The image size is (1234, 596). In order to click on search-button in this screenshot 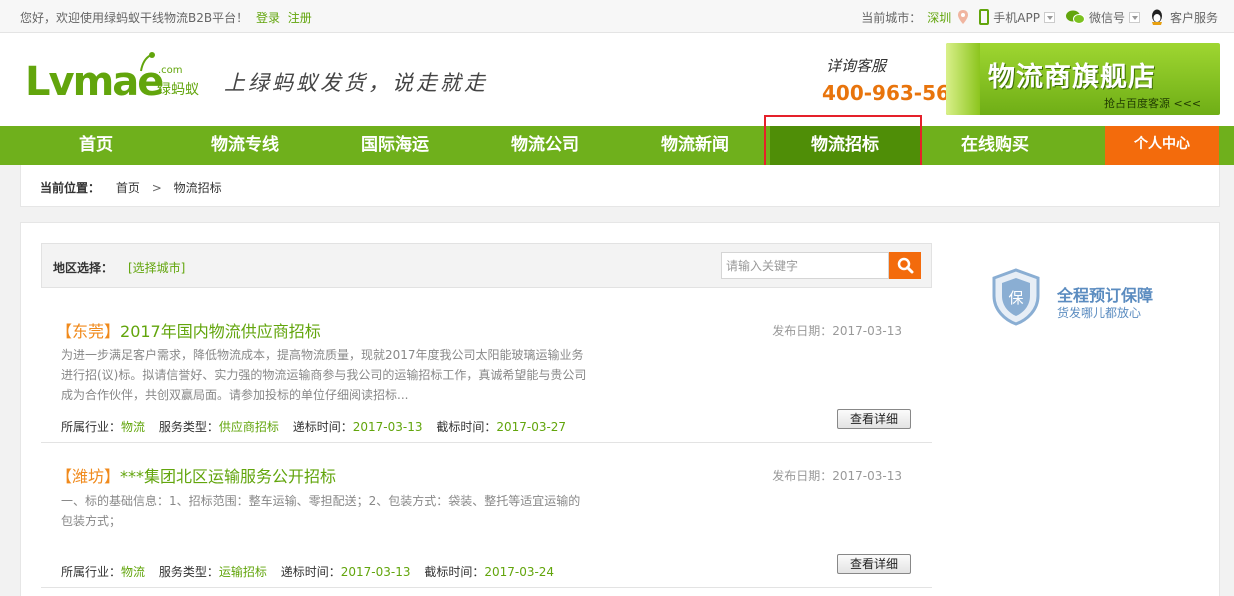, I will do `click(905, 265)`.